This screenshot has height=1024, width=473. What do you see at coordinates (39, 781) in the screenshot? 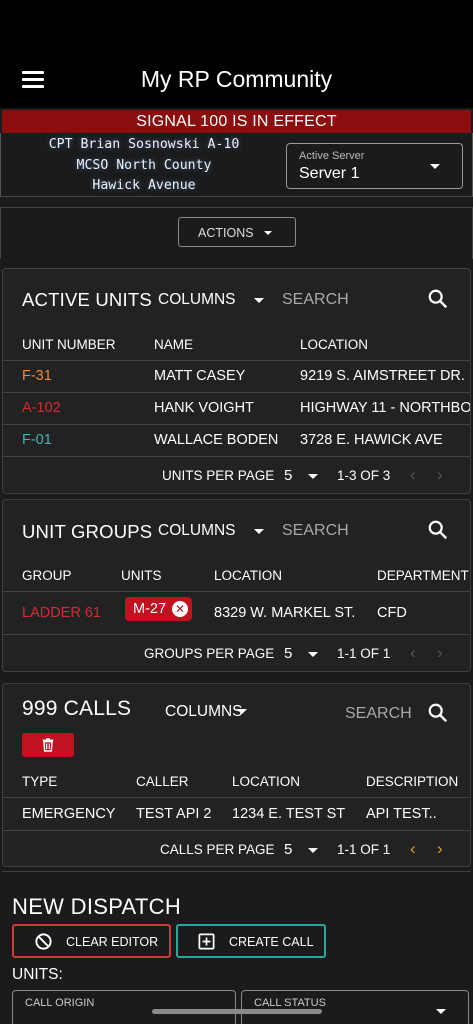
I see `column-header-type: TYPE` at bounding box center [39, 781].